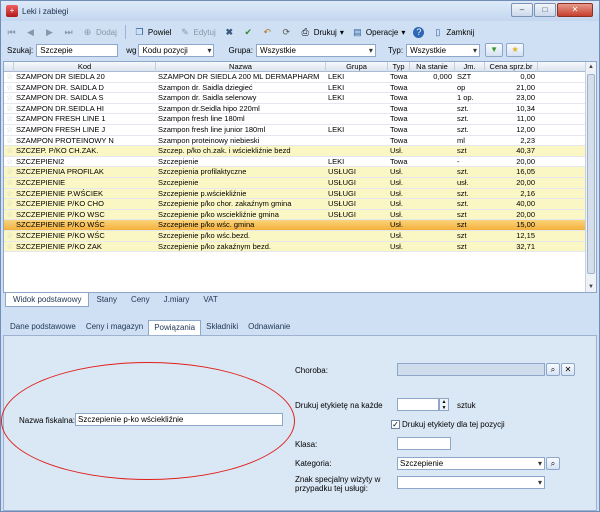  What do you see at coordinates (470, 67) in the screenshot?
I see `col-jm: Jm.` at bounding box center [470, 67].